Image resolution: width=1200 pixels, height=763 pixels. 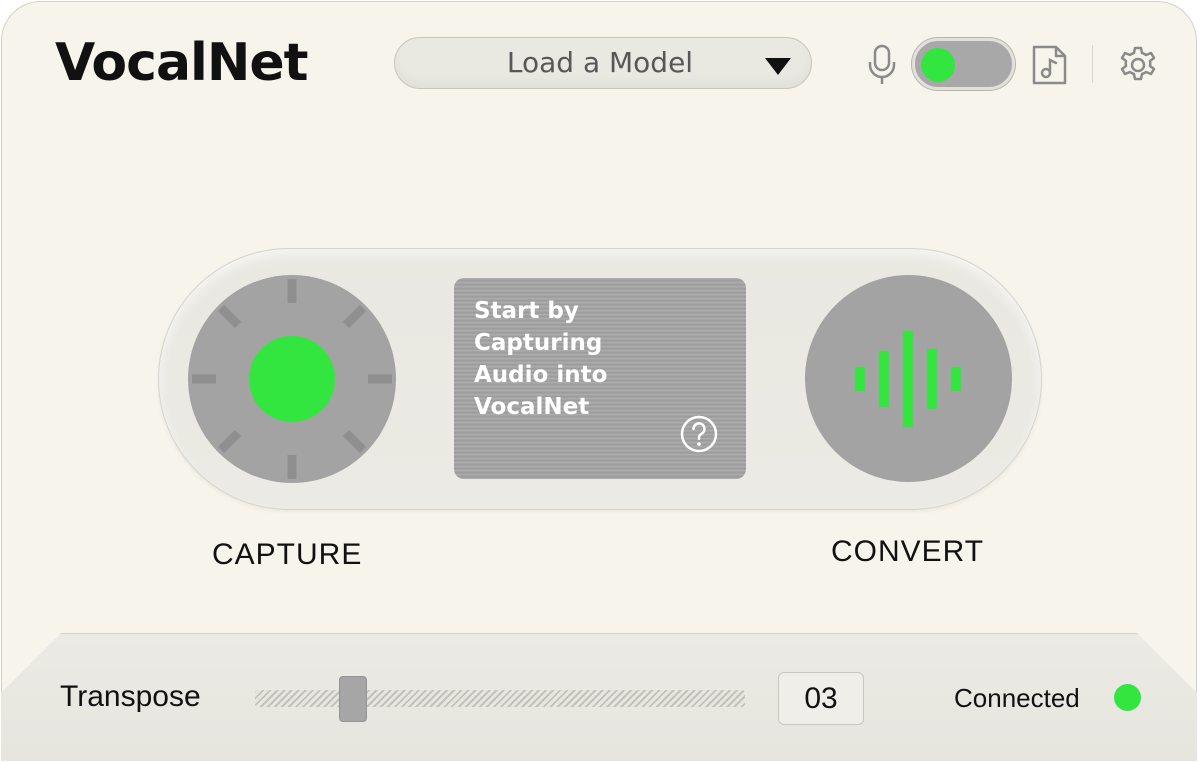 I want to click on capture-knob, so click(x=292, y=379).